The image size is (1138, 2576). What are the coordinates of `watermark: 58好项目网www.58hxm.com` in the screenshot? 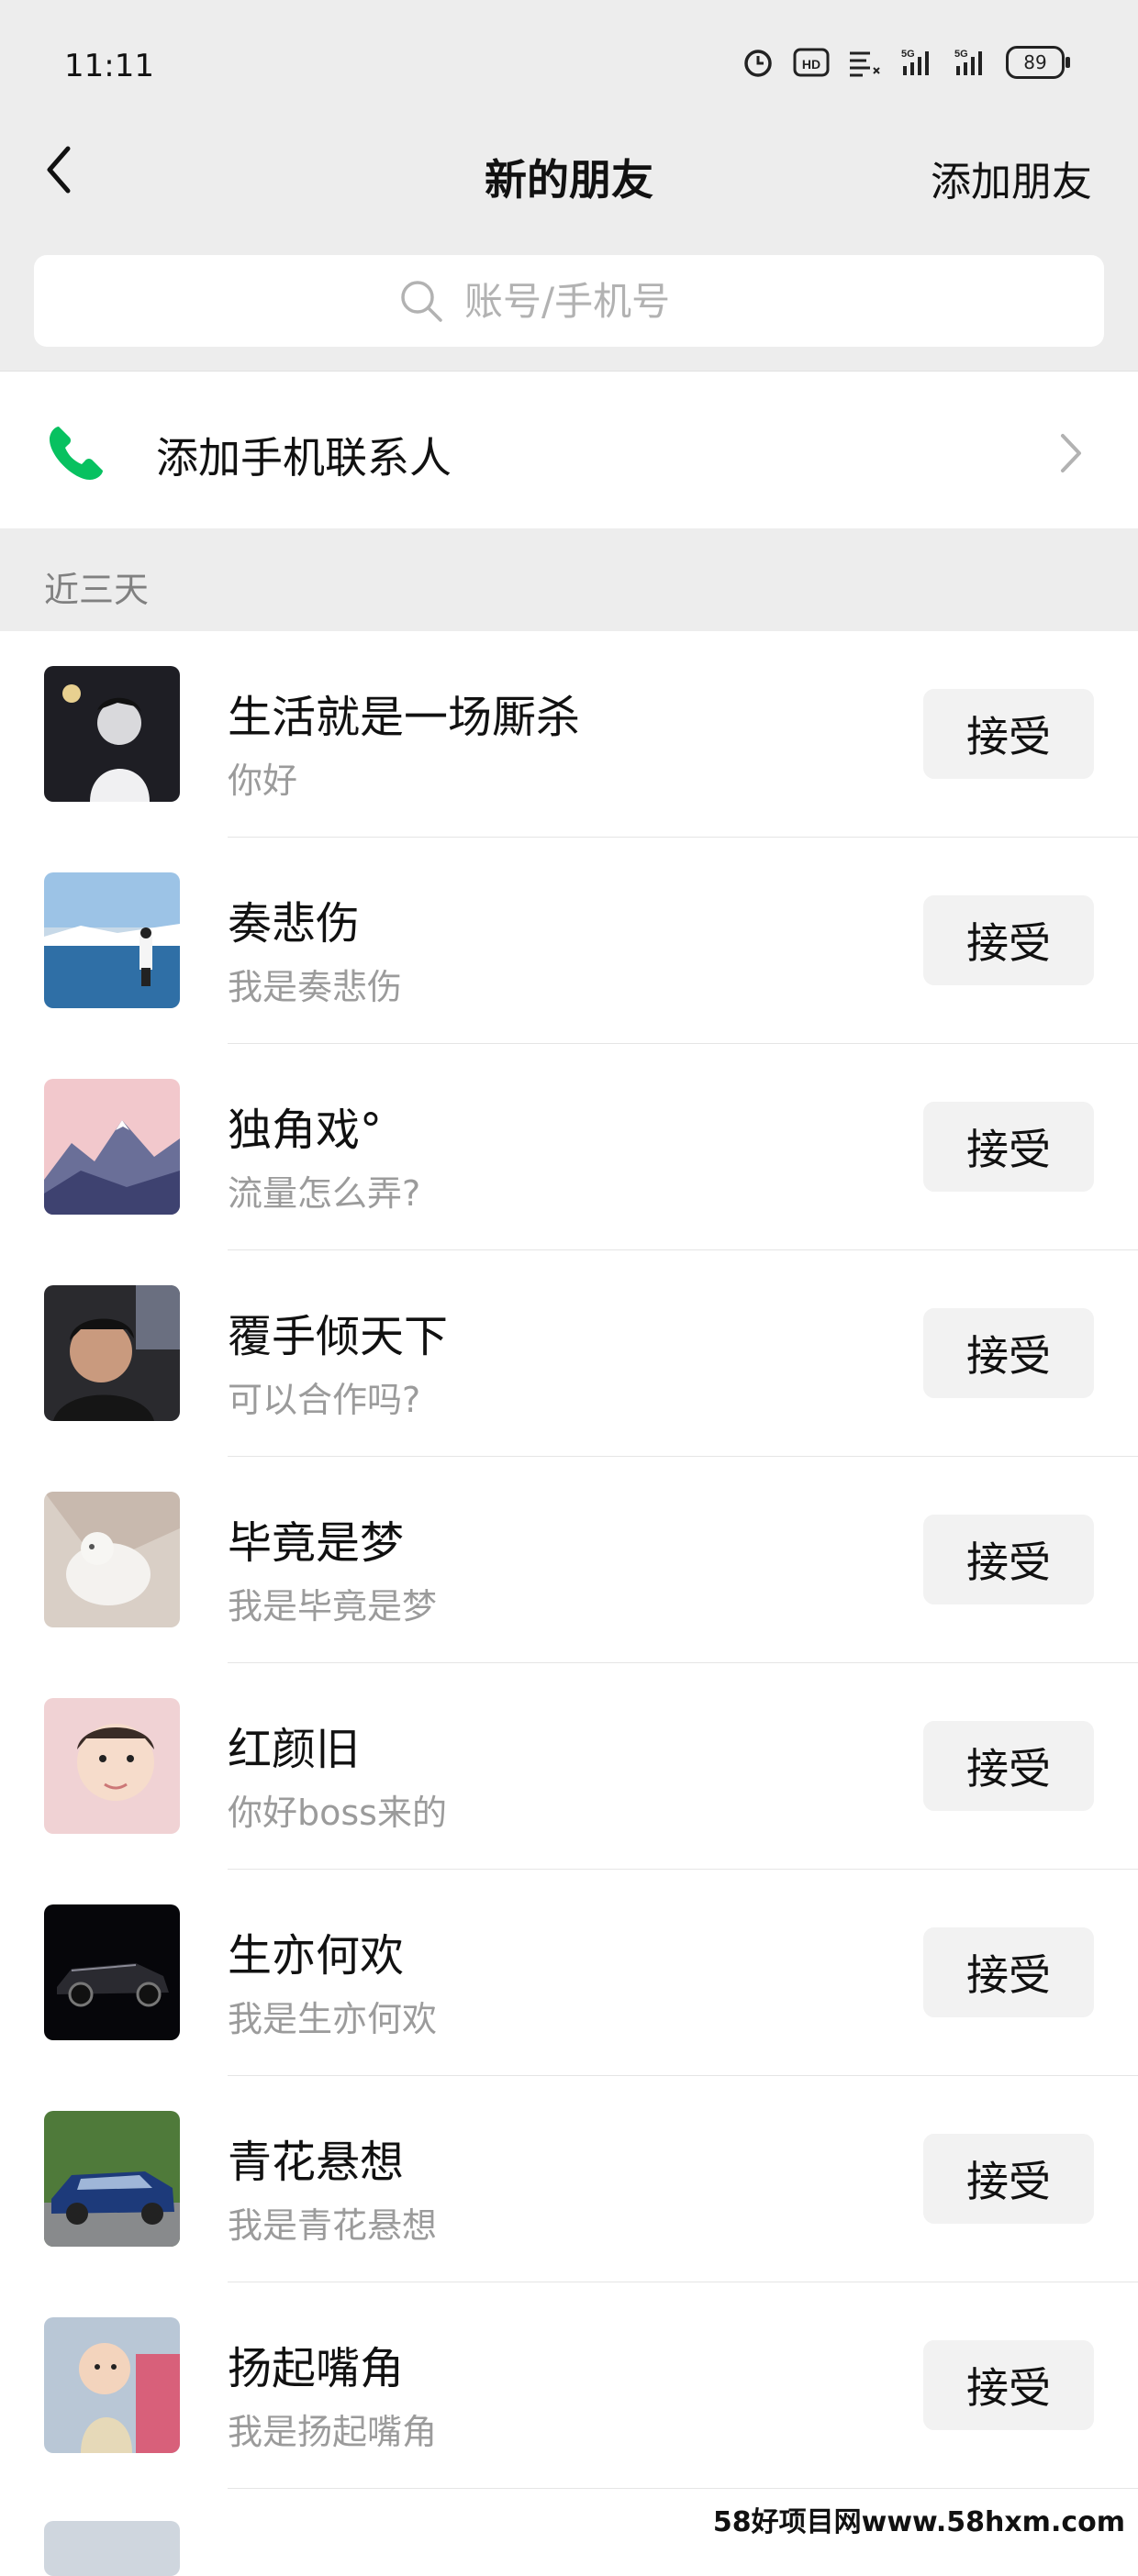 It's located at (918, 2519).